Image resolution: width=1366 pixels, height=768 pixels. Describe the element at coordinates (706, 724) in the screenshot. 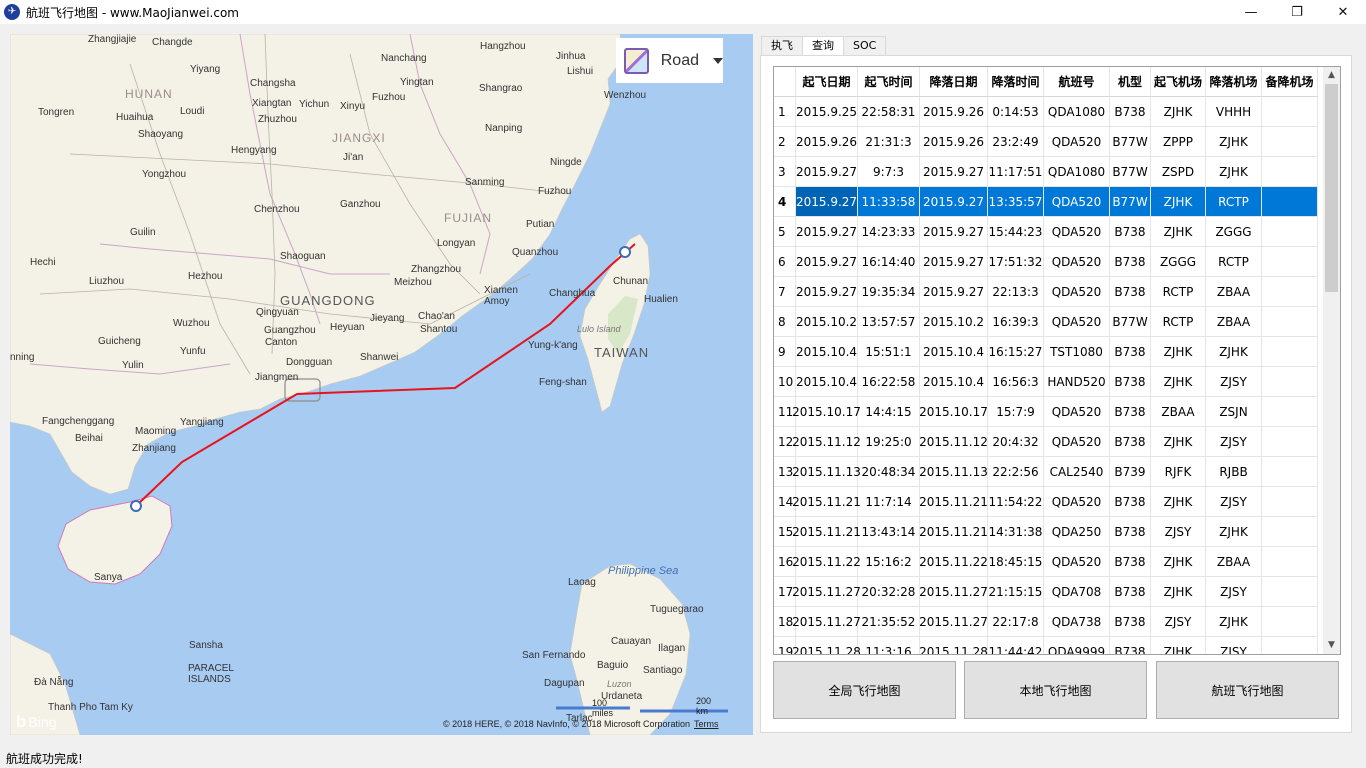

I see `terms-link: Terms` at that location.